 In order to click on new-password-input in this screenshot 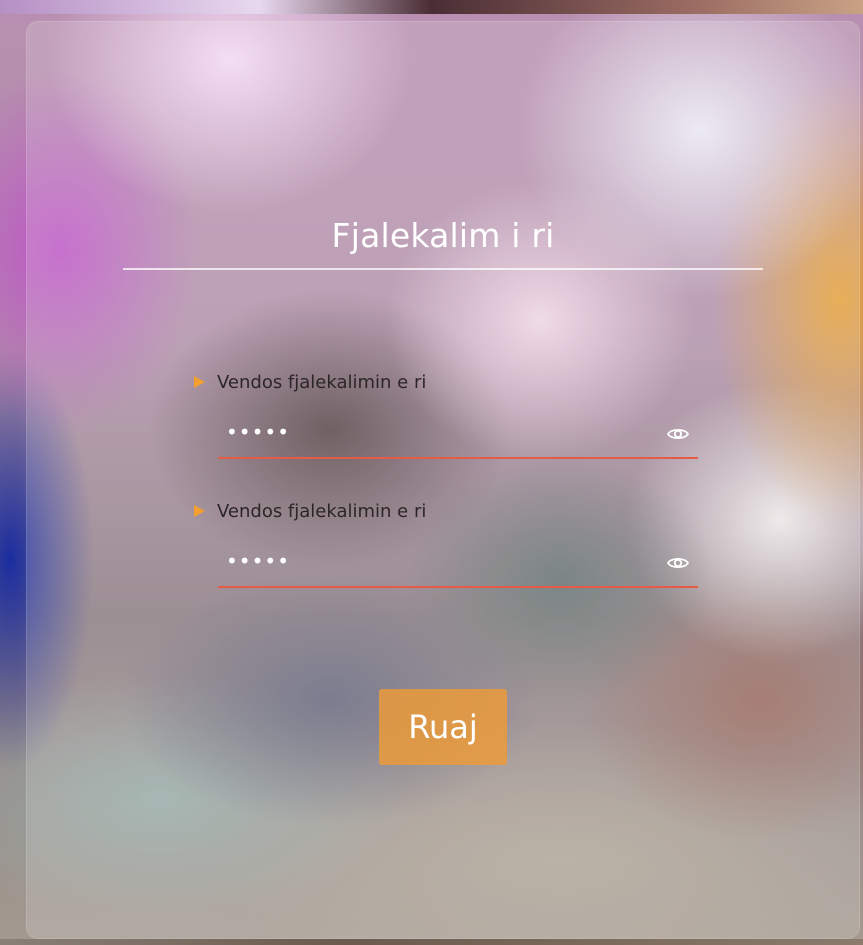, I will do `click(436, 432)`.